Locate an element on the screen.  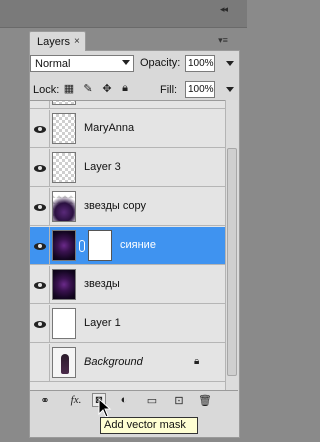
link-layers-icon: ⚭ is located at coordinates (45, 400).